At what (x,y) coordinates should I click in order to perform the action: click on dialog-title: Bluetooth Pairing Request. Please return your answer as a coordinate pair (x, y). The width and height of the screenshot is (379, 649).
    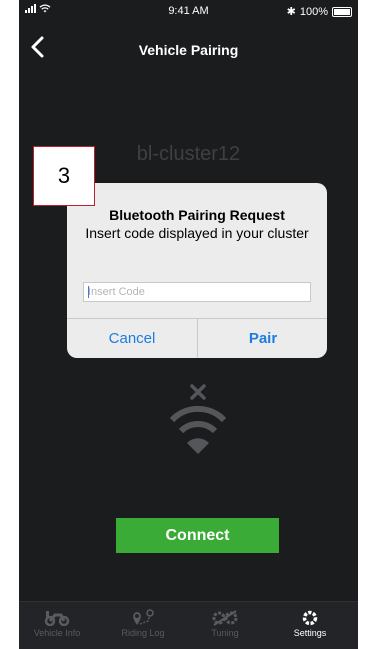
    Looking at the image, I should click on (197, 215).